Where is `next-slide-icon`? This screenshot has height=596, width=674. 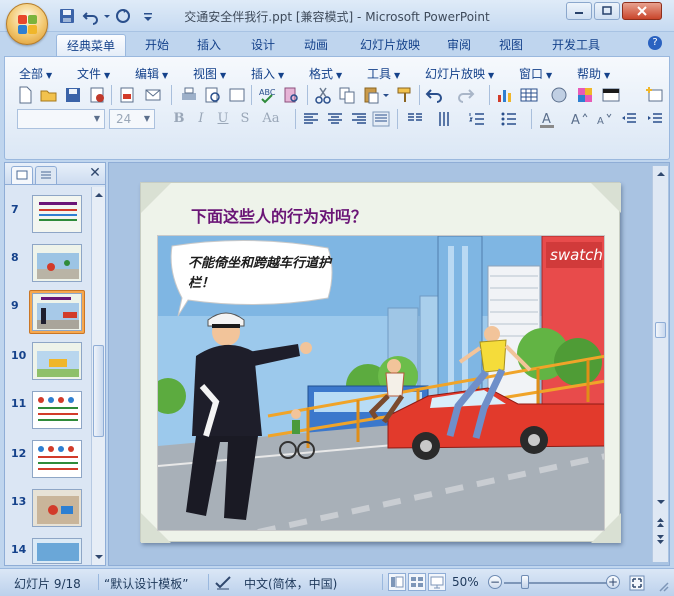 next-slide-icon is located at coordinates (660, 540).